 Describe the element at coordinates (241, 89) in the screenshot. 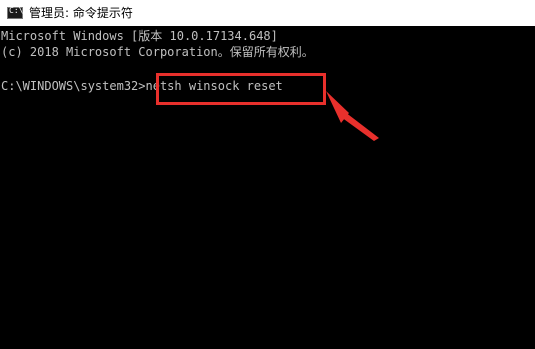

I see `command-highlight-box` at that location.